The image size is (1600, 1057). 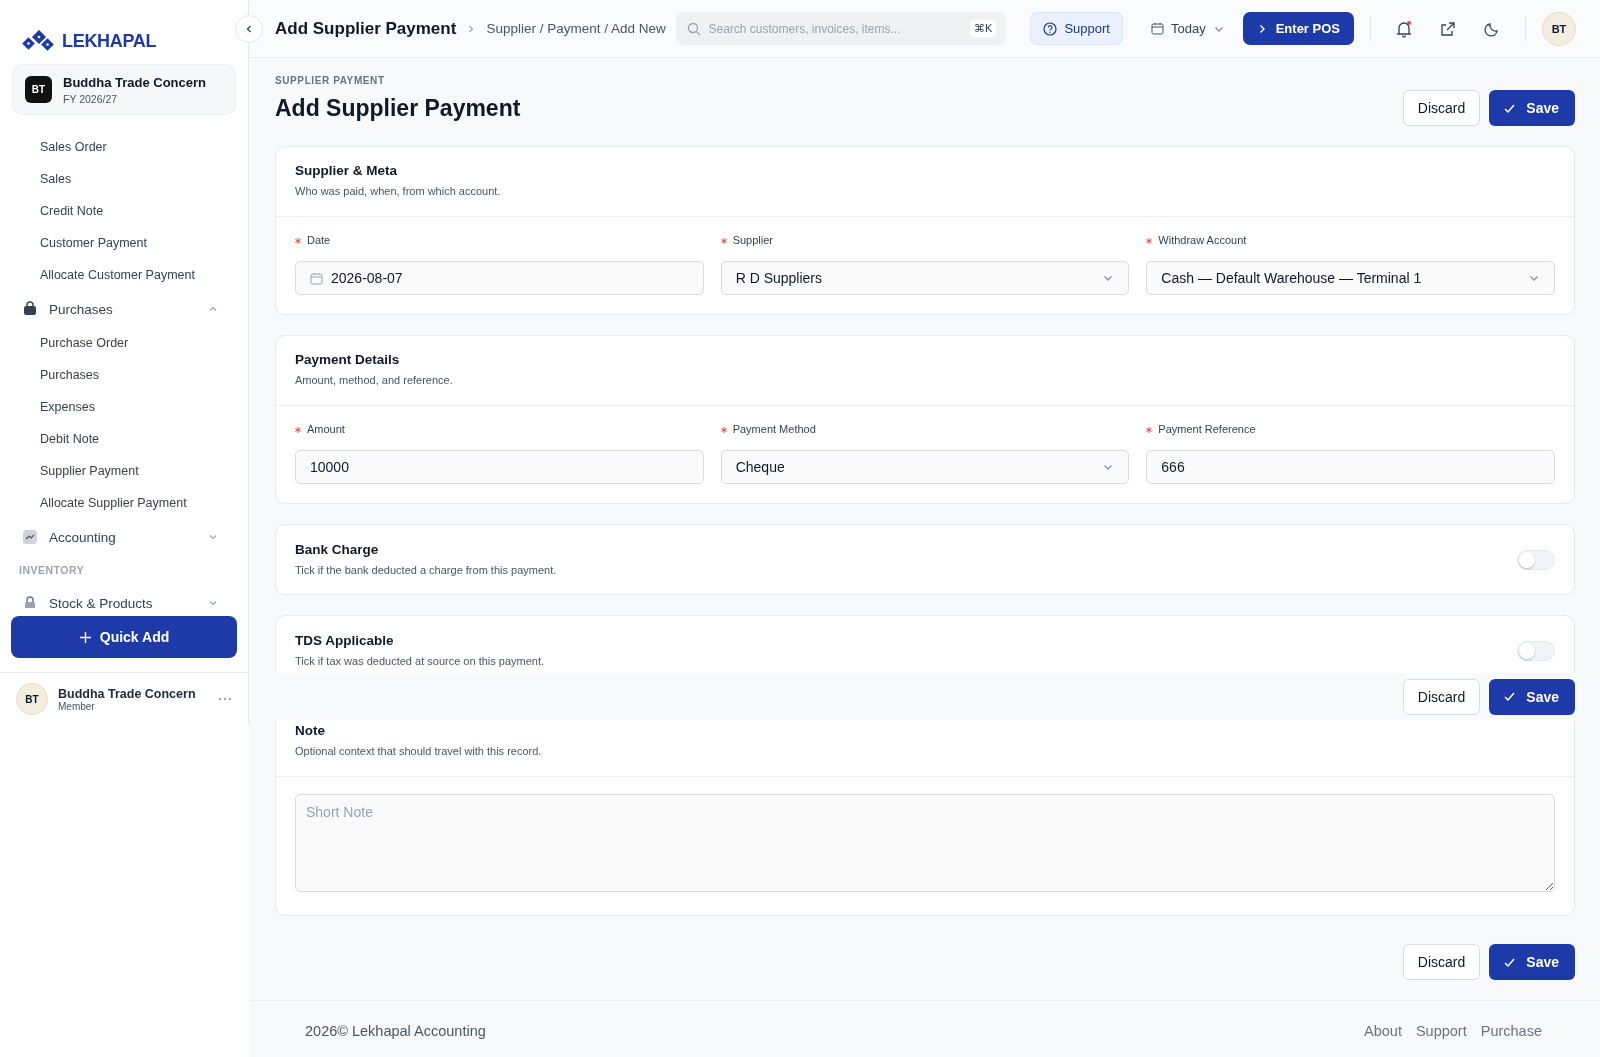 I want to click on section-subtitle: Tick if the bank deducted a charge from this payment., so click(x=426, y=570).